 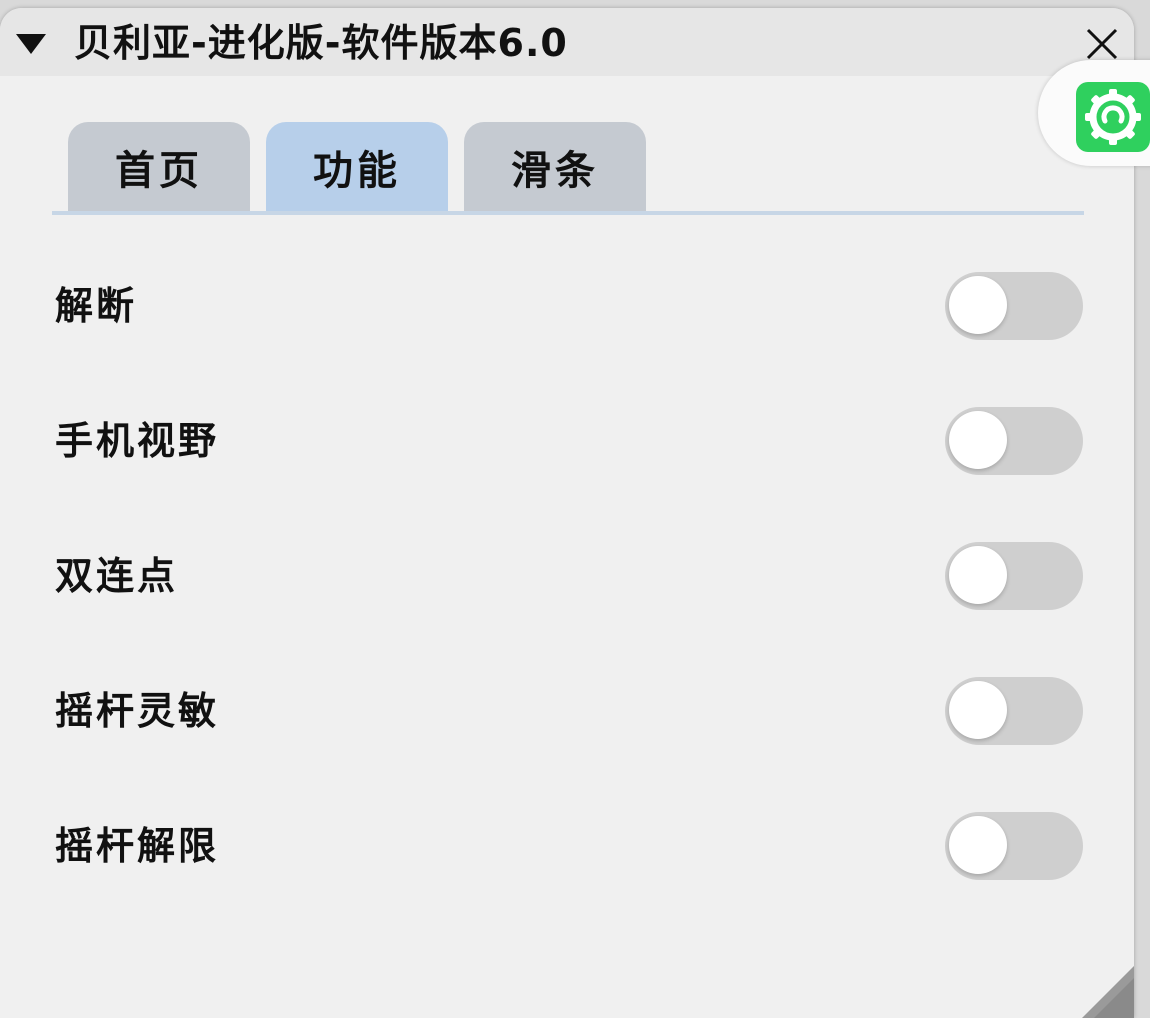 What do you see at coordinates (567, 306) in the screenshot?
I see `list-item: 解断` at bounding box center [567, 306].